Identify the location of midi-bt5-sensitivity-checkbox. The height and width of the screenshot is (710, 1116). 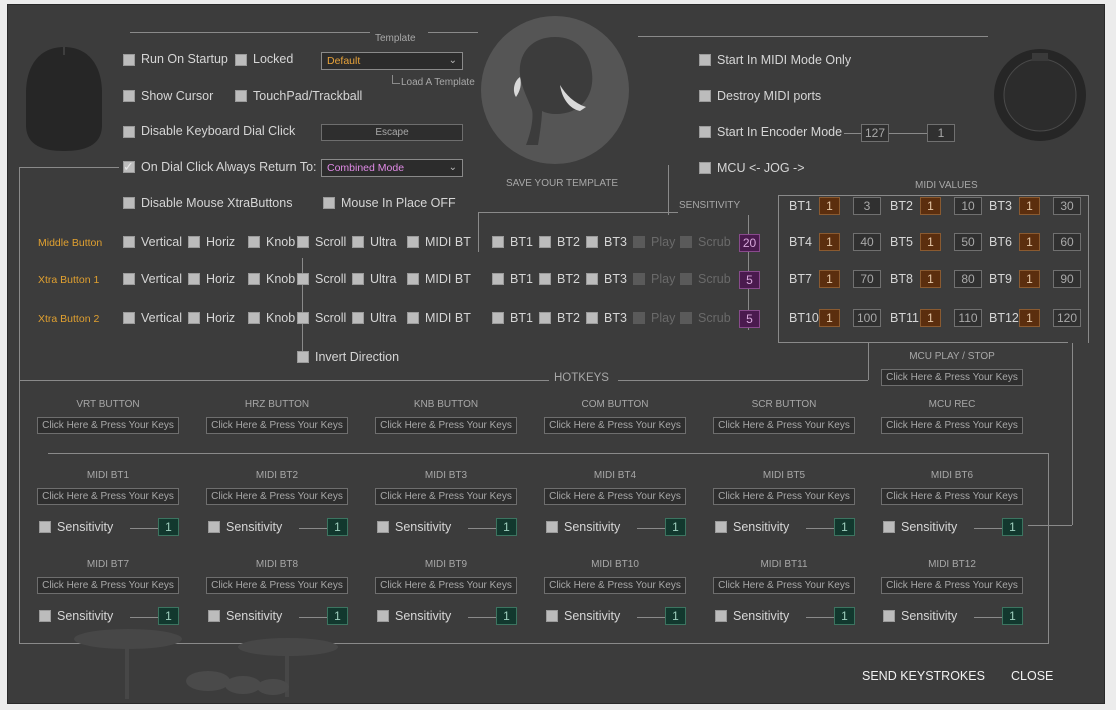
(721, 527).